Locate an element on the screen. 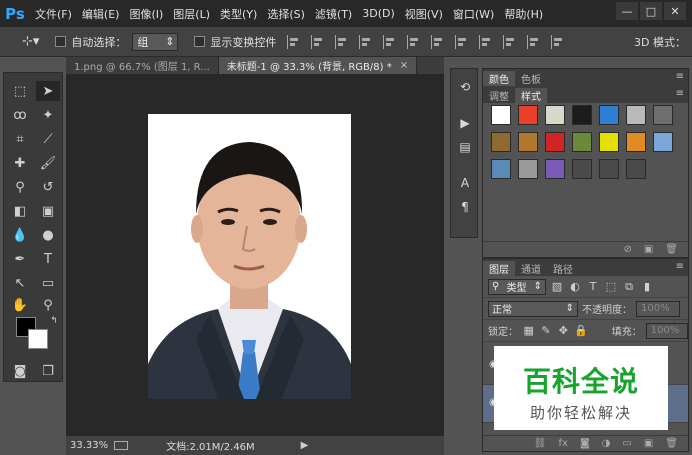 The width and height of the screenshot is (692, 455). magic-wand-icon: ✦ is located at coordinates (48, 115).